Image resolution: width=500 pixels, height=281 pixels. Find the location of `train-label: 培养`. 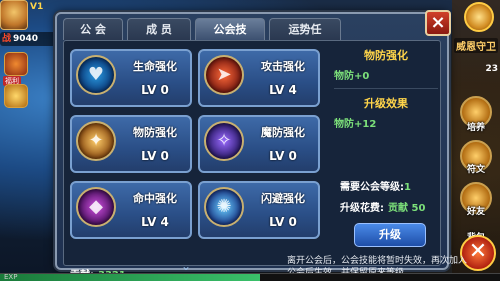

train-label: 培养 is located at coordinates (475, 128).